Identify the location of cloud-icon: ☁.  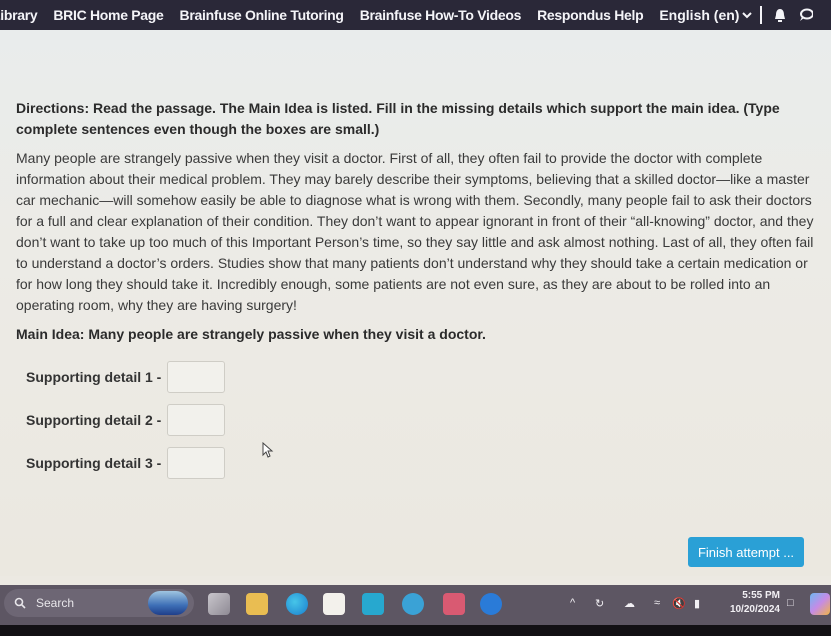
(629, 603).